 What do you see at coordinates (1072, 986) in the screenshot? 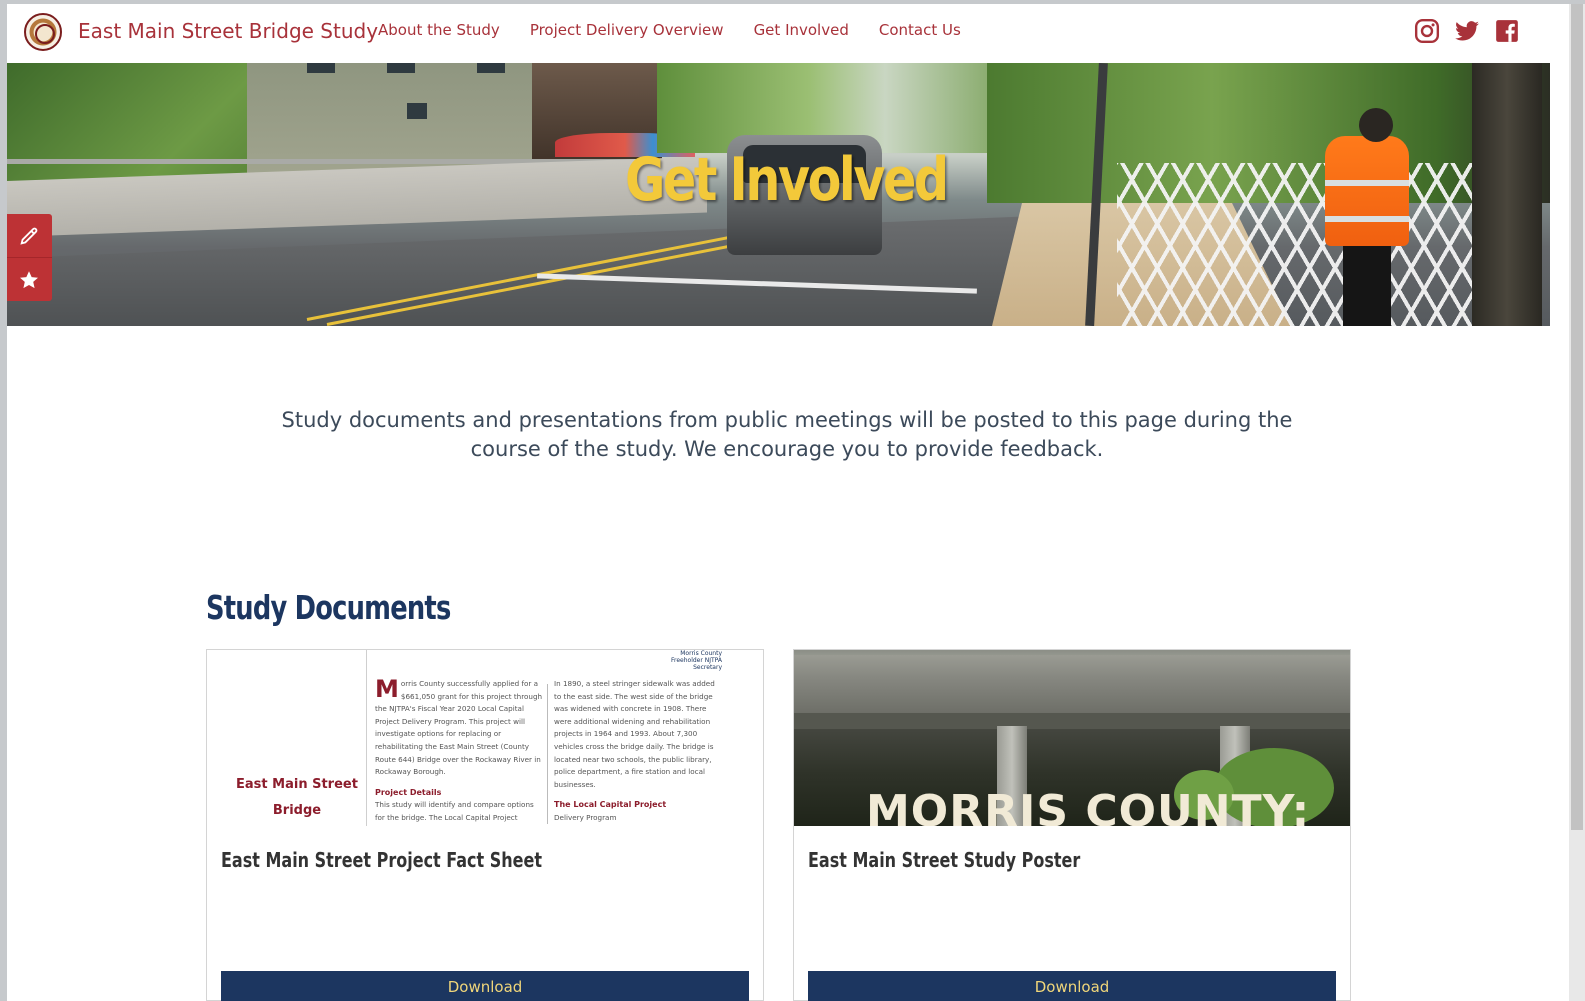
I see `download-study-poster-button: Download` at bounding box center [1072, 986].